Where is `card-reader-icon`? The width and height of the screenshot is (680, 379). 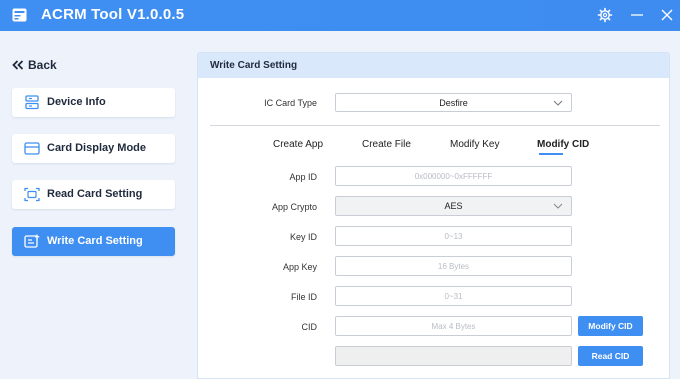
card-reader-icon is located at coordinates (19, 15).